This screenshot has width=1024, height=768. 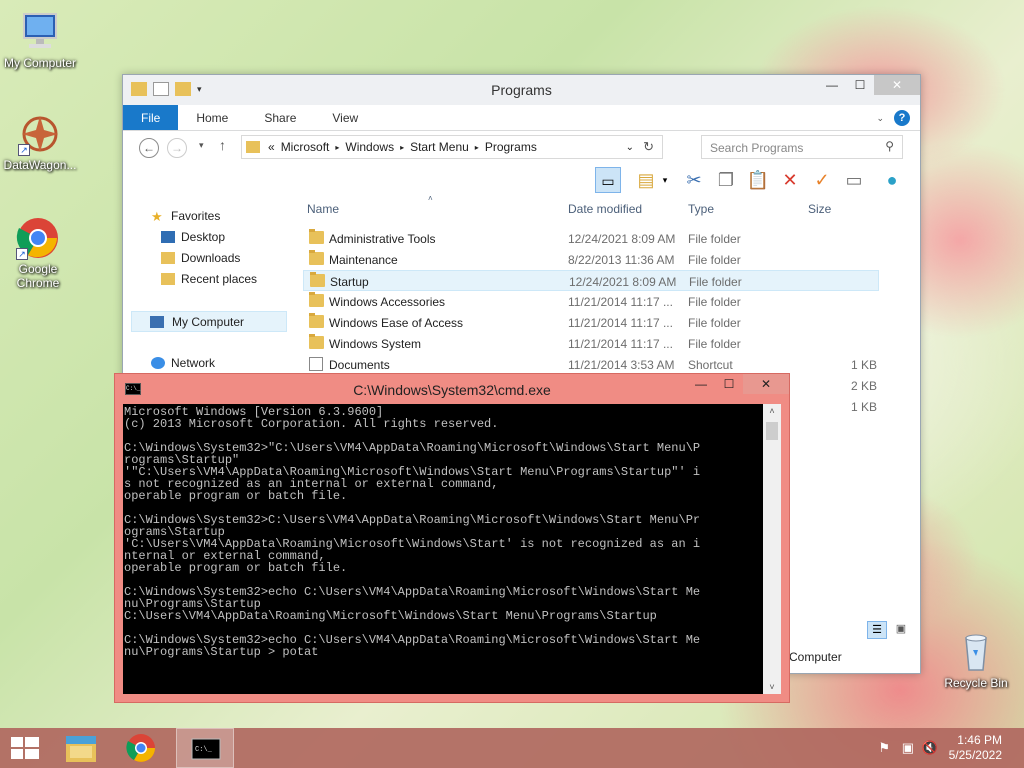 What do you see at coordinates (511, 147) in the screenshot?
I see `breadcrumb-programs: Programs` at bounding box center [511, 147].